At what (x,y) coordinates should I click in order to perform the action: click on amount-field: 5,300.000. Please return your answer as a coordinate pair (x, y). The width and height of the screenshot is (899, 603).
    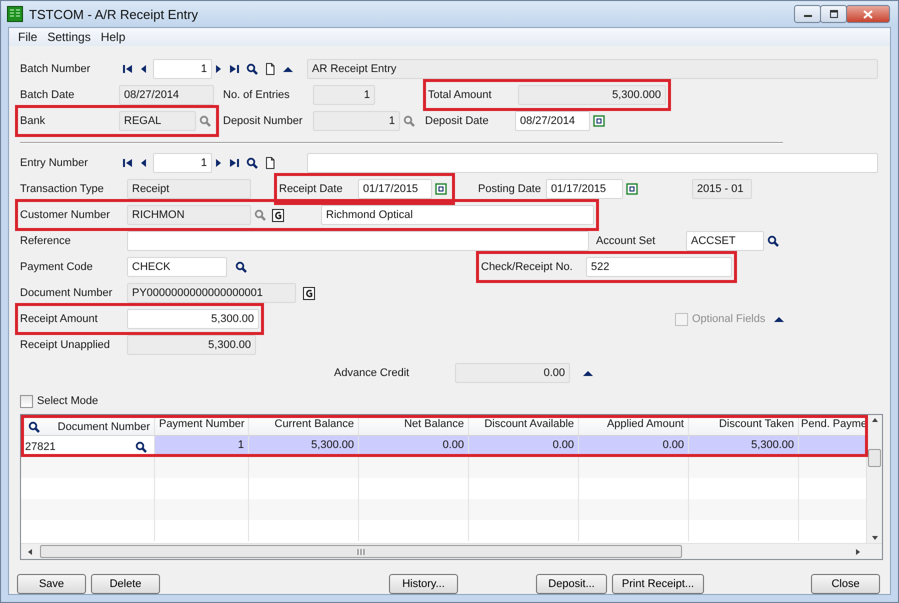
    Looking at the image, I should click on (592, 95).